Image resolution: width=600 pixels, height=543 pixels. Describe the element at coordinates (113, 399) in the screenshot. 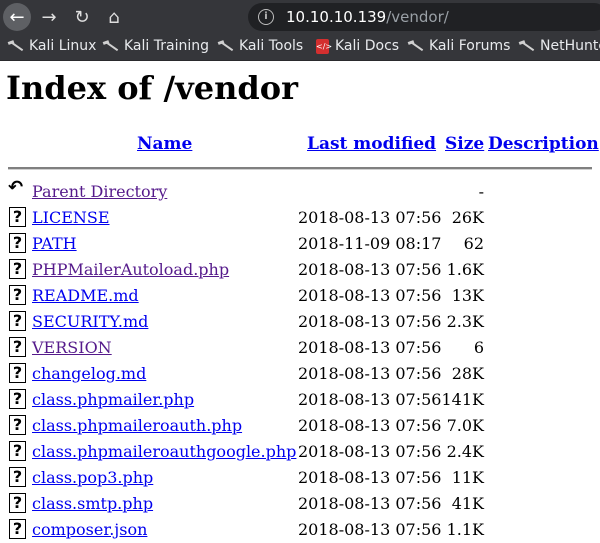

I see `file-link: class.phpmailer.php` at that location.